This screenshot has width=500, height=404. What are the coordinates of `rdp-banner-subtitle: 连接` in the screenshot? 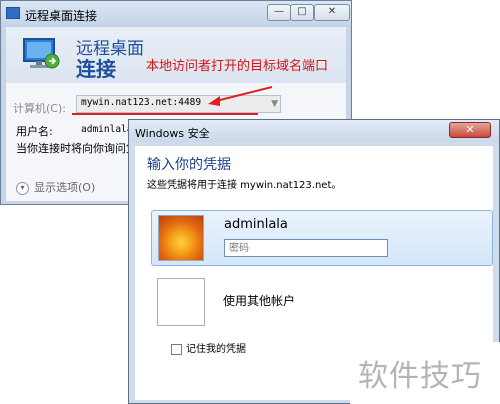 It's located at (96, 69).